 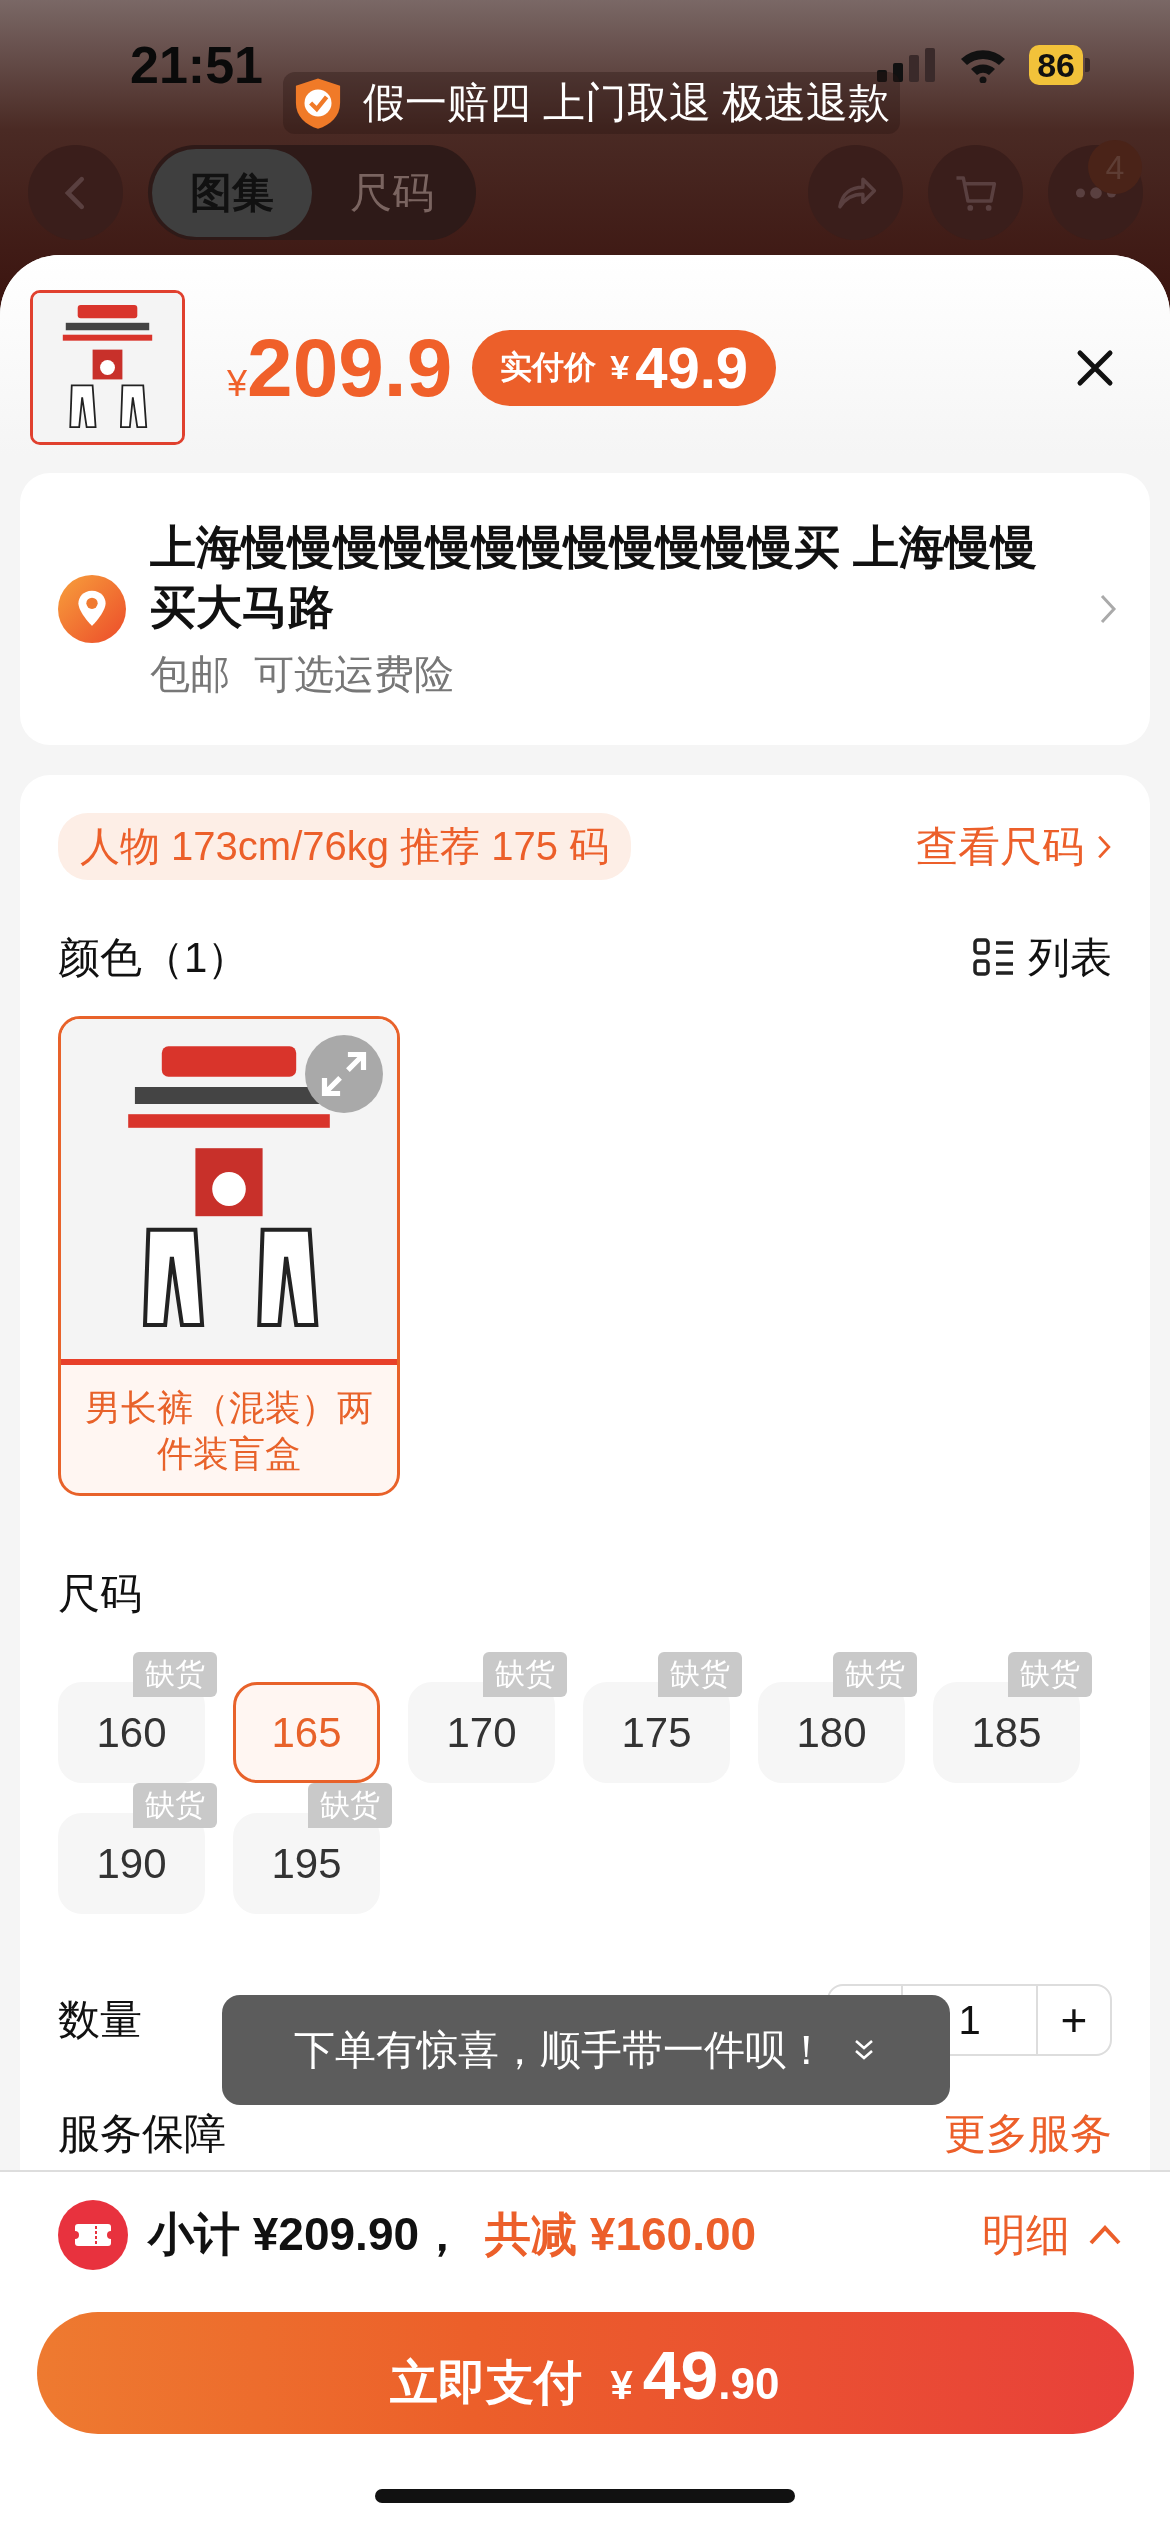 I want to click on pay-now-button: 立即支付 ¥49.90, so click(x=585, y=2373).